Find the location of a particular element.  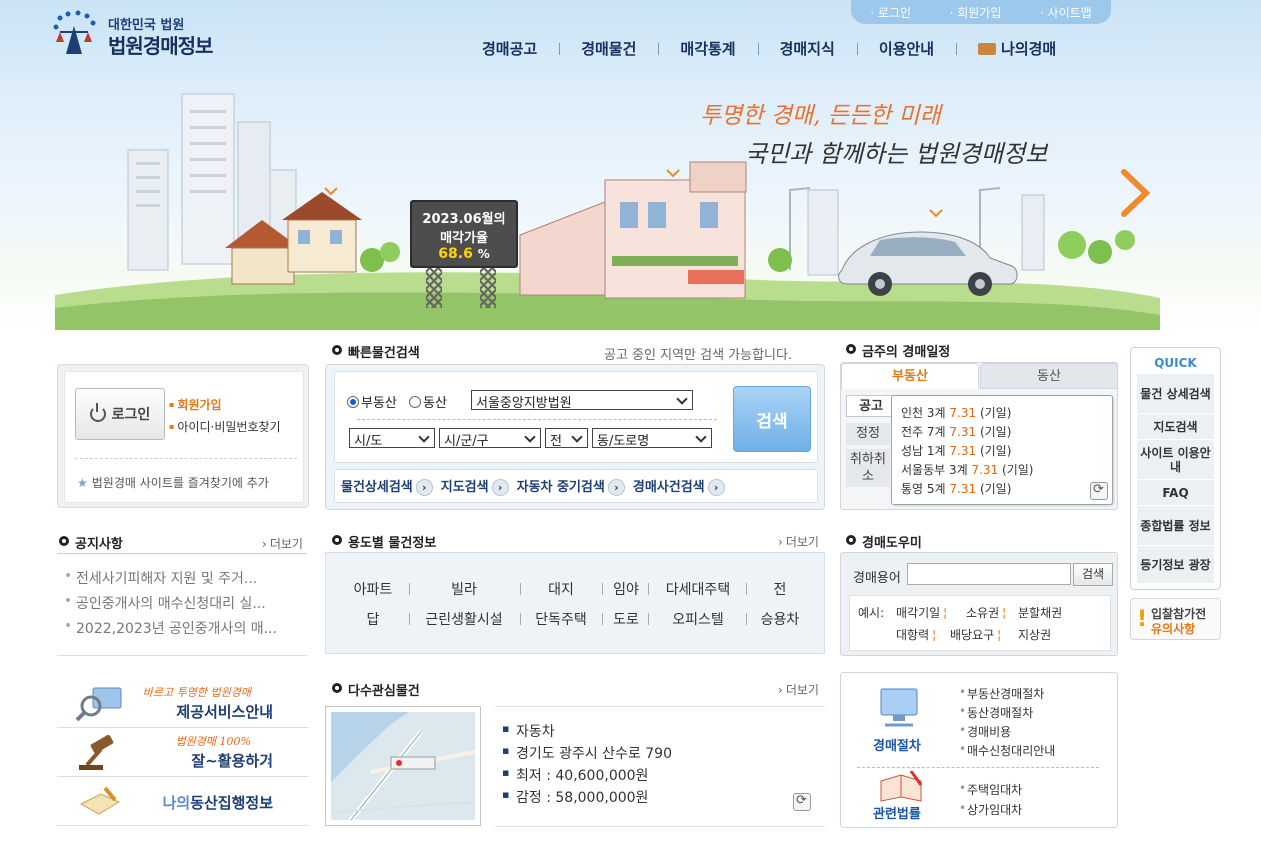

quick-registry-square: 등기정보 광장 is located at coordinates (1175, 565).